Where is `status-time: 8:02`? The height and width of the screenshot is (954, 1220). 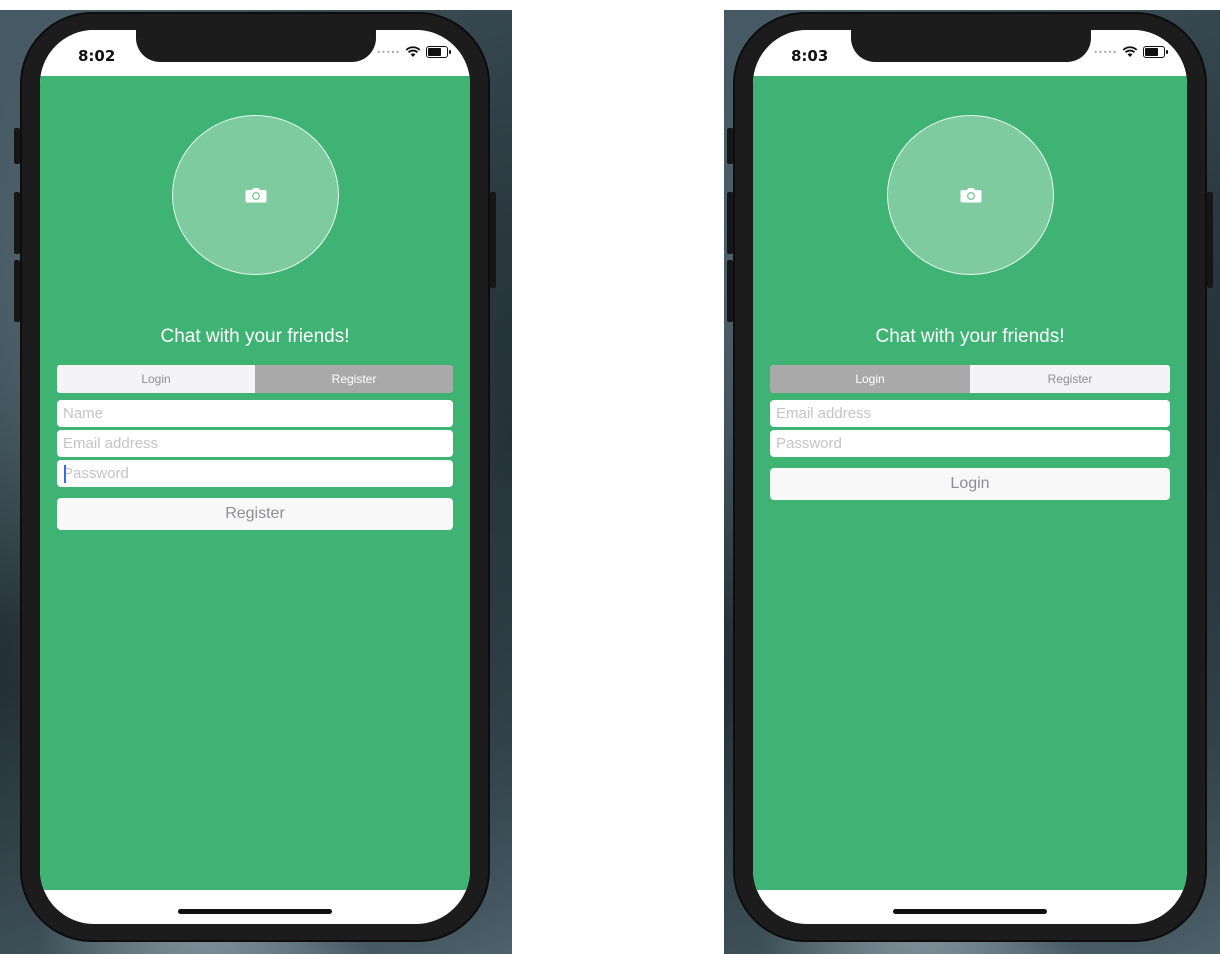
status-time: 8:02 is located at coordinates (97, 56).